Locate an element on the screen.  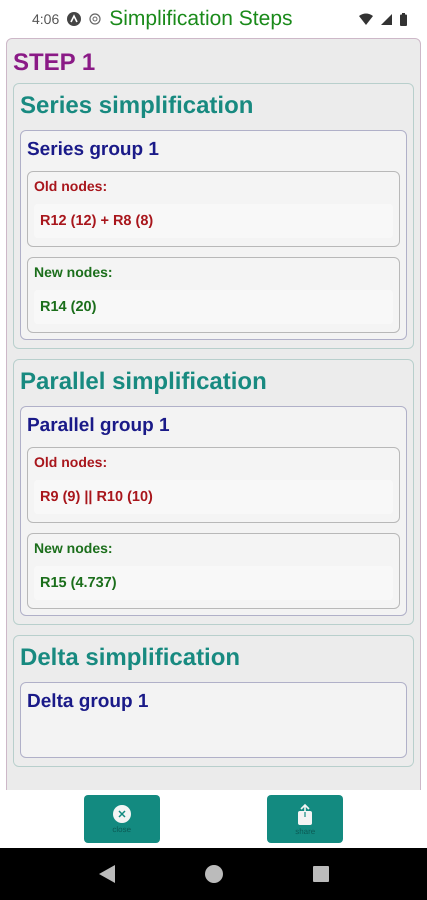
section-title: Series simplification is located at coordinates (137, 106).